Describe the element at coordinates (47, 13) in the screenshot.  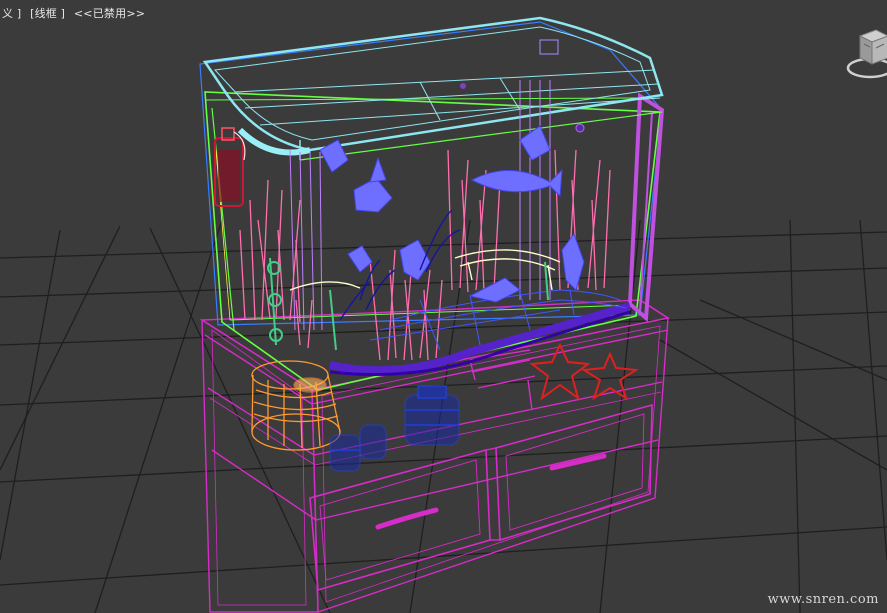
I see `viewport-label-shading: [线框 ]` at that location.